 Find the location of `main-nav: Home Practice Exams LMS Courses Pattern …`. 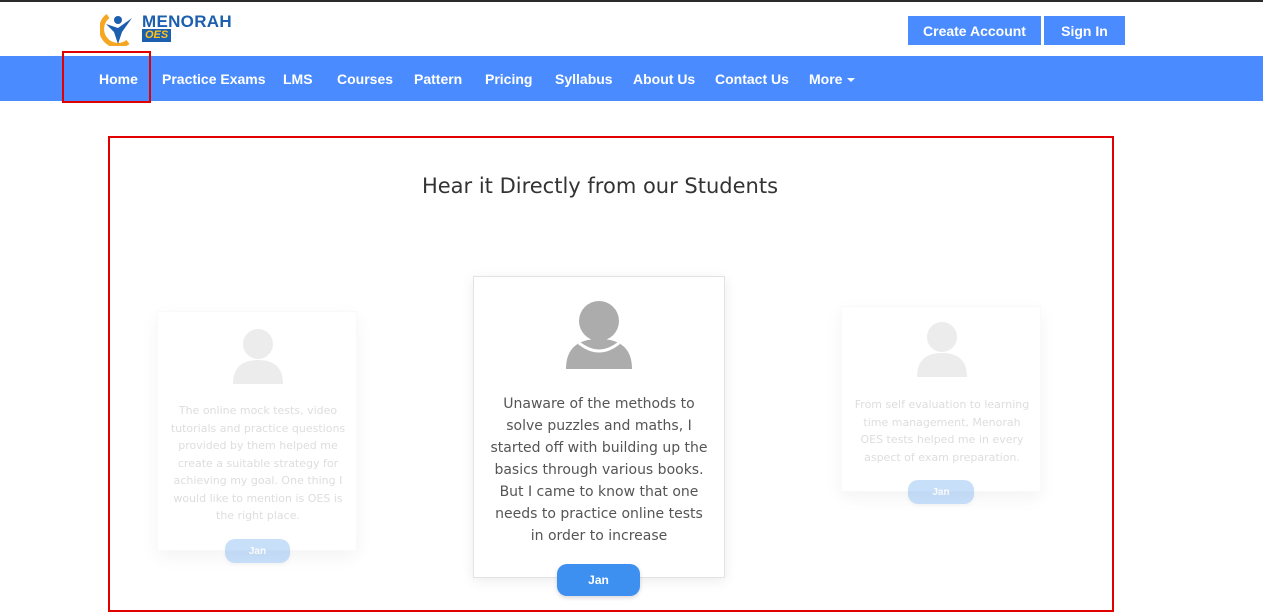

main-nav: Home Practice Exams LMS Courses Pattern … is located at coordinates (631, 78).